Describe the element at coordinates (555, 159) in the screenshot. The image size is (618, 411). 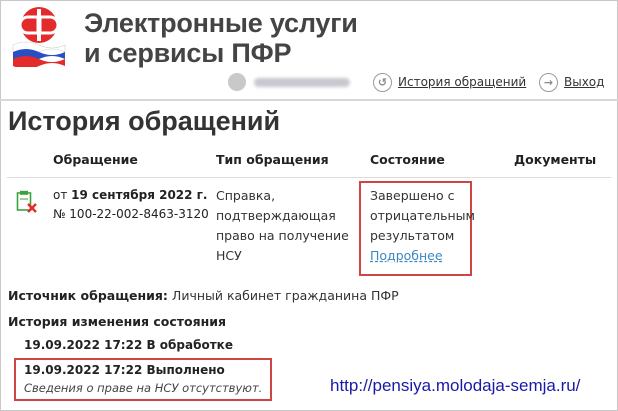
I see `column-header-documents: Документы` at that location.